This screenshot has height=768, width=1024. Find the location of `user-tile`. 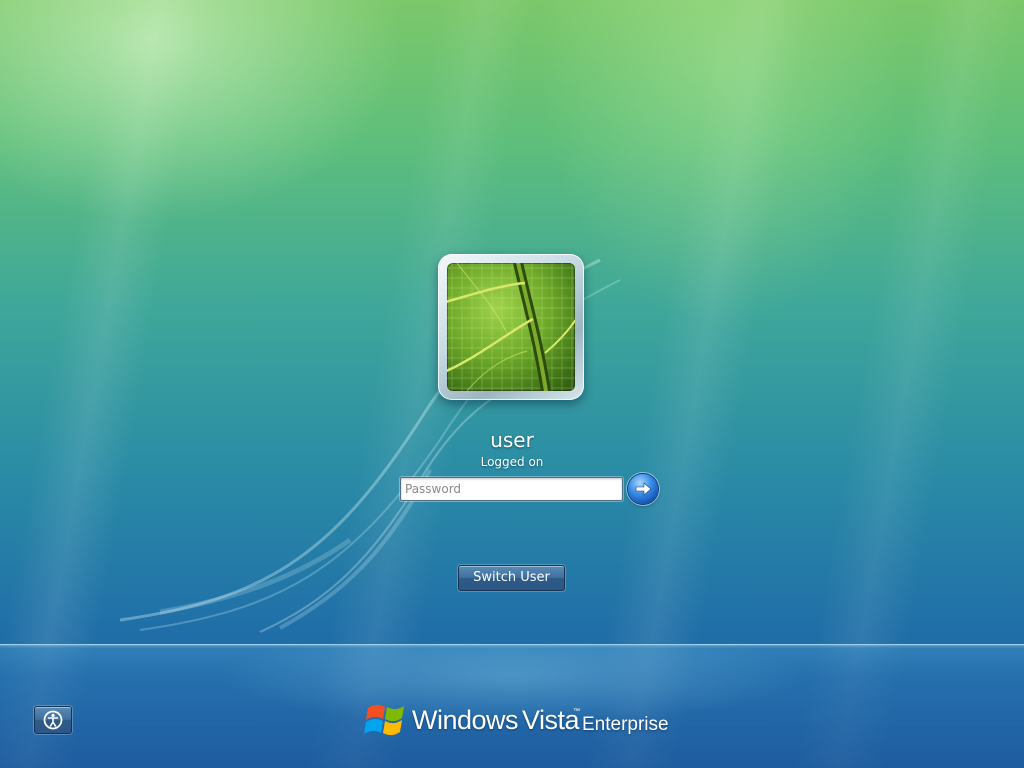

user-tile is located at coordinates (511, 327).